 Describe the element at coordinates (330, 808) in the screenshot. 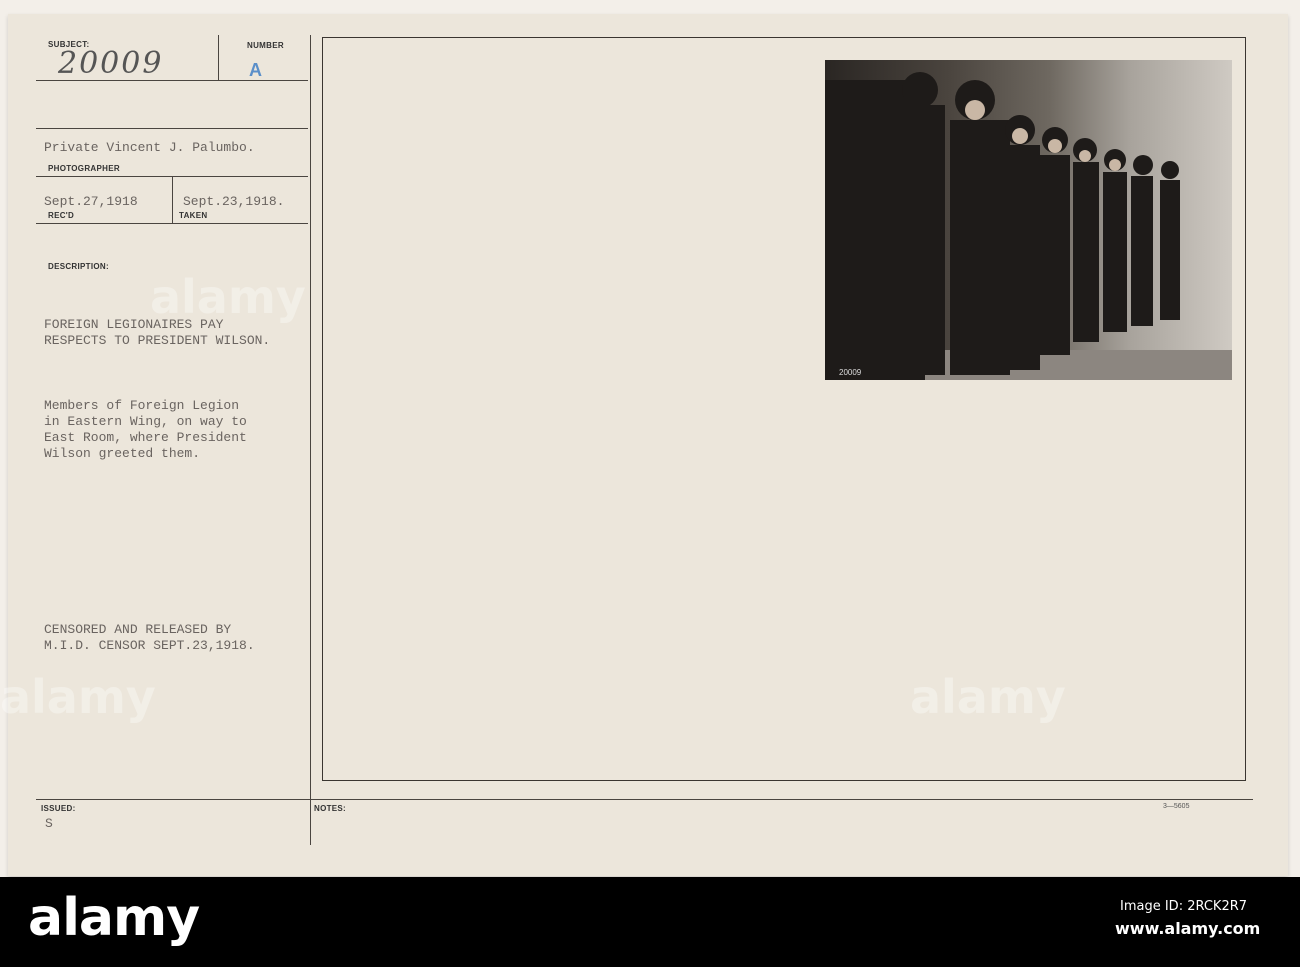

I see `notes-label: NOTES:` at that location.